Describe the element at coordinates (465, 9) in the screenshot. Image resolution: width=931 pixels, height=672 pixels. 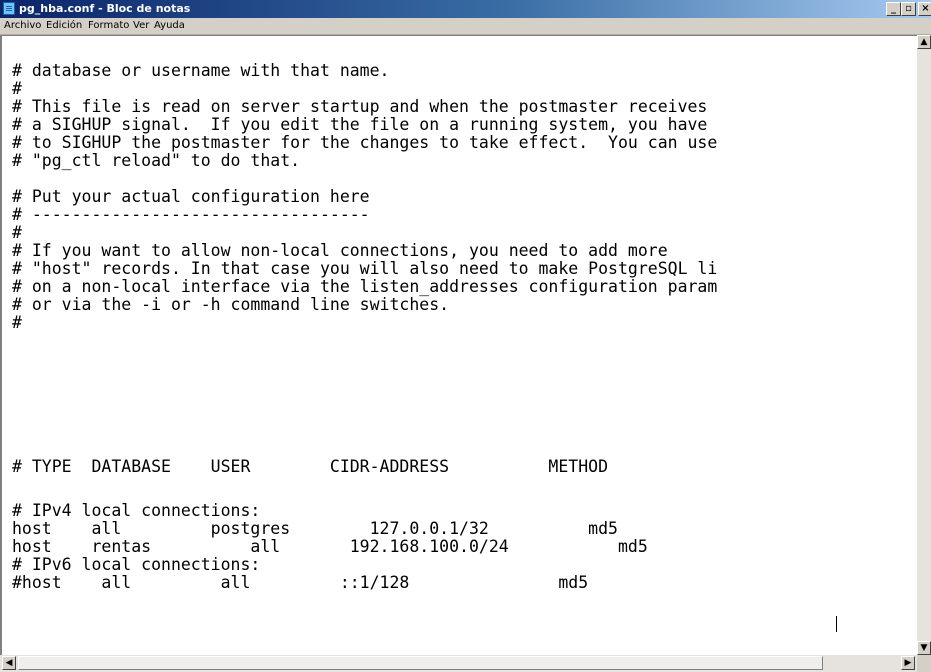
I see `title-bar: pg_hba.conf - Bloc de notas _ ▫ ×` at that location.